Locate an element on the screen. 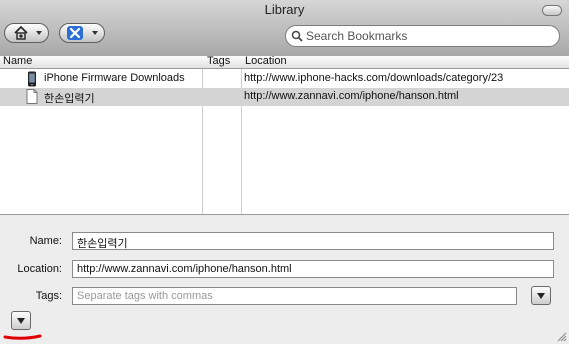 The image size is (569, 344). sparkle-icon is located at coordinates (75, 33).